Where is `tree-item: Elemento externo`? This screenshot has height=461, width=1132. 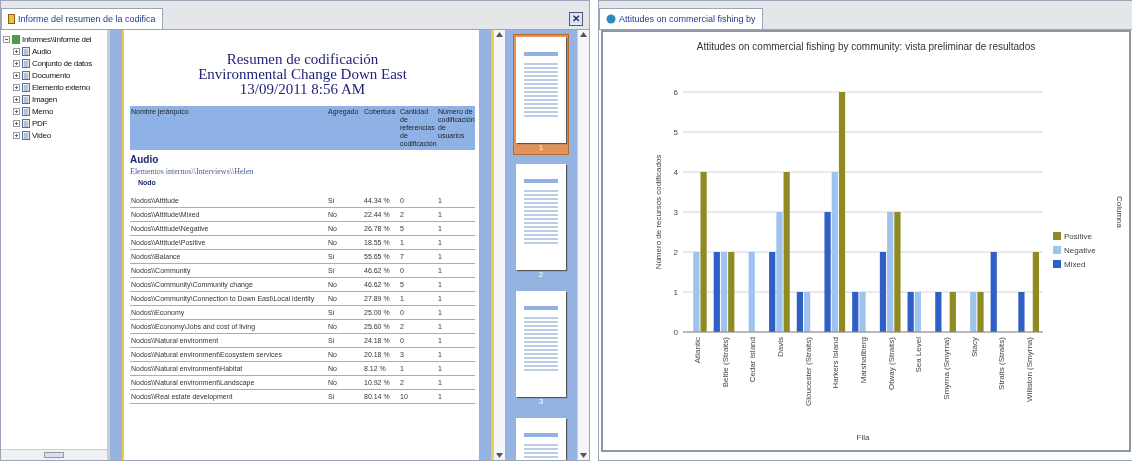
tree-item: Elemento externo is located at coordinates (61, 87).